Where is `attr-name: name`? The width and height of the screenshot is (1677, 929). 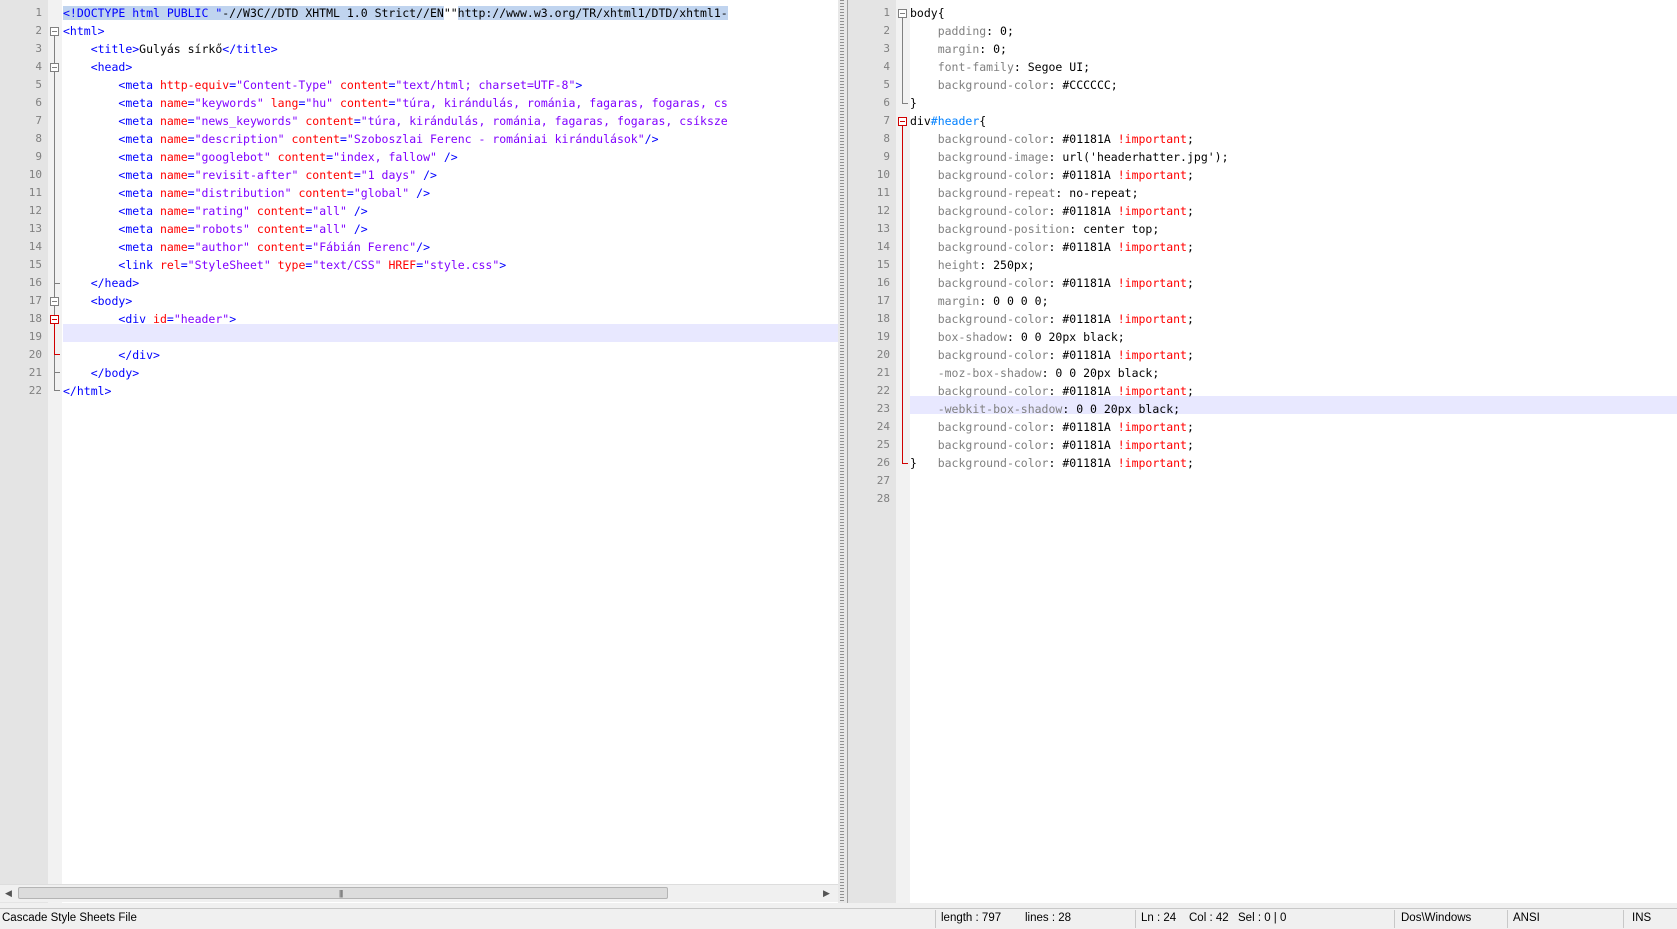 attr-name: name is located at coordinates (173, 175).